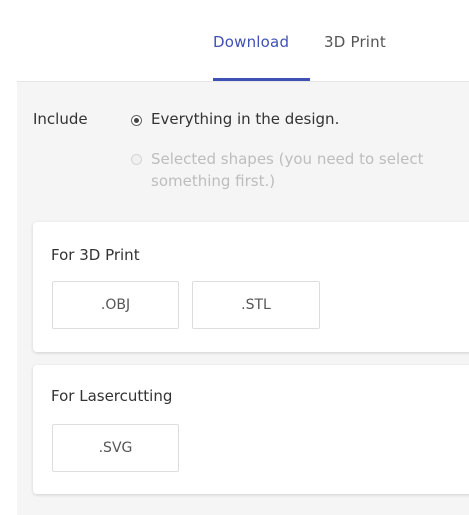  Describe the element at coordinates (136, 159) in the screenshot. I see `radio-selected-shapes` at that location.